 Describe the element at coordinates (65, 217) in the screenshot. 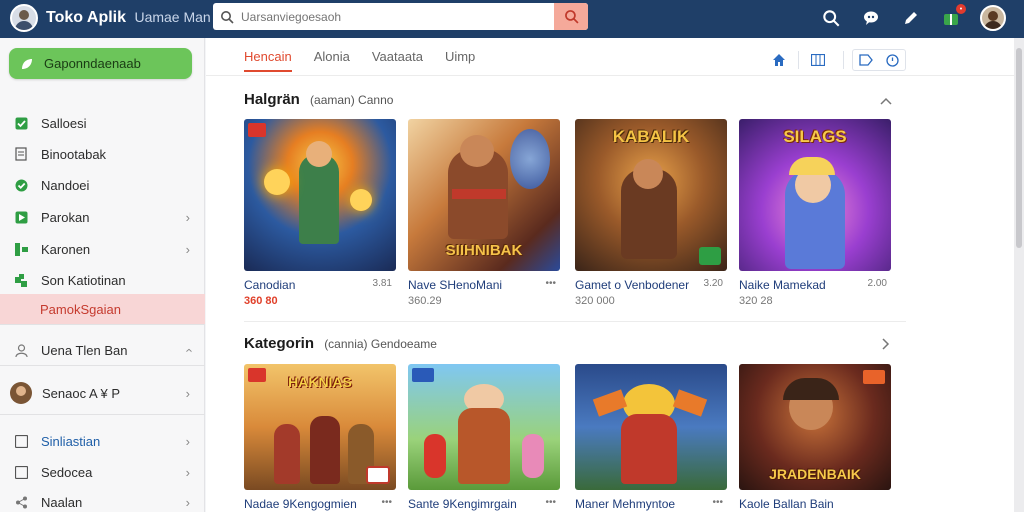

I see `sidebar-item-label: Parokan` at that location.